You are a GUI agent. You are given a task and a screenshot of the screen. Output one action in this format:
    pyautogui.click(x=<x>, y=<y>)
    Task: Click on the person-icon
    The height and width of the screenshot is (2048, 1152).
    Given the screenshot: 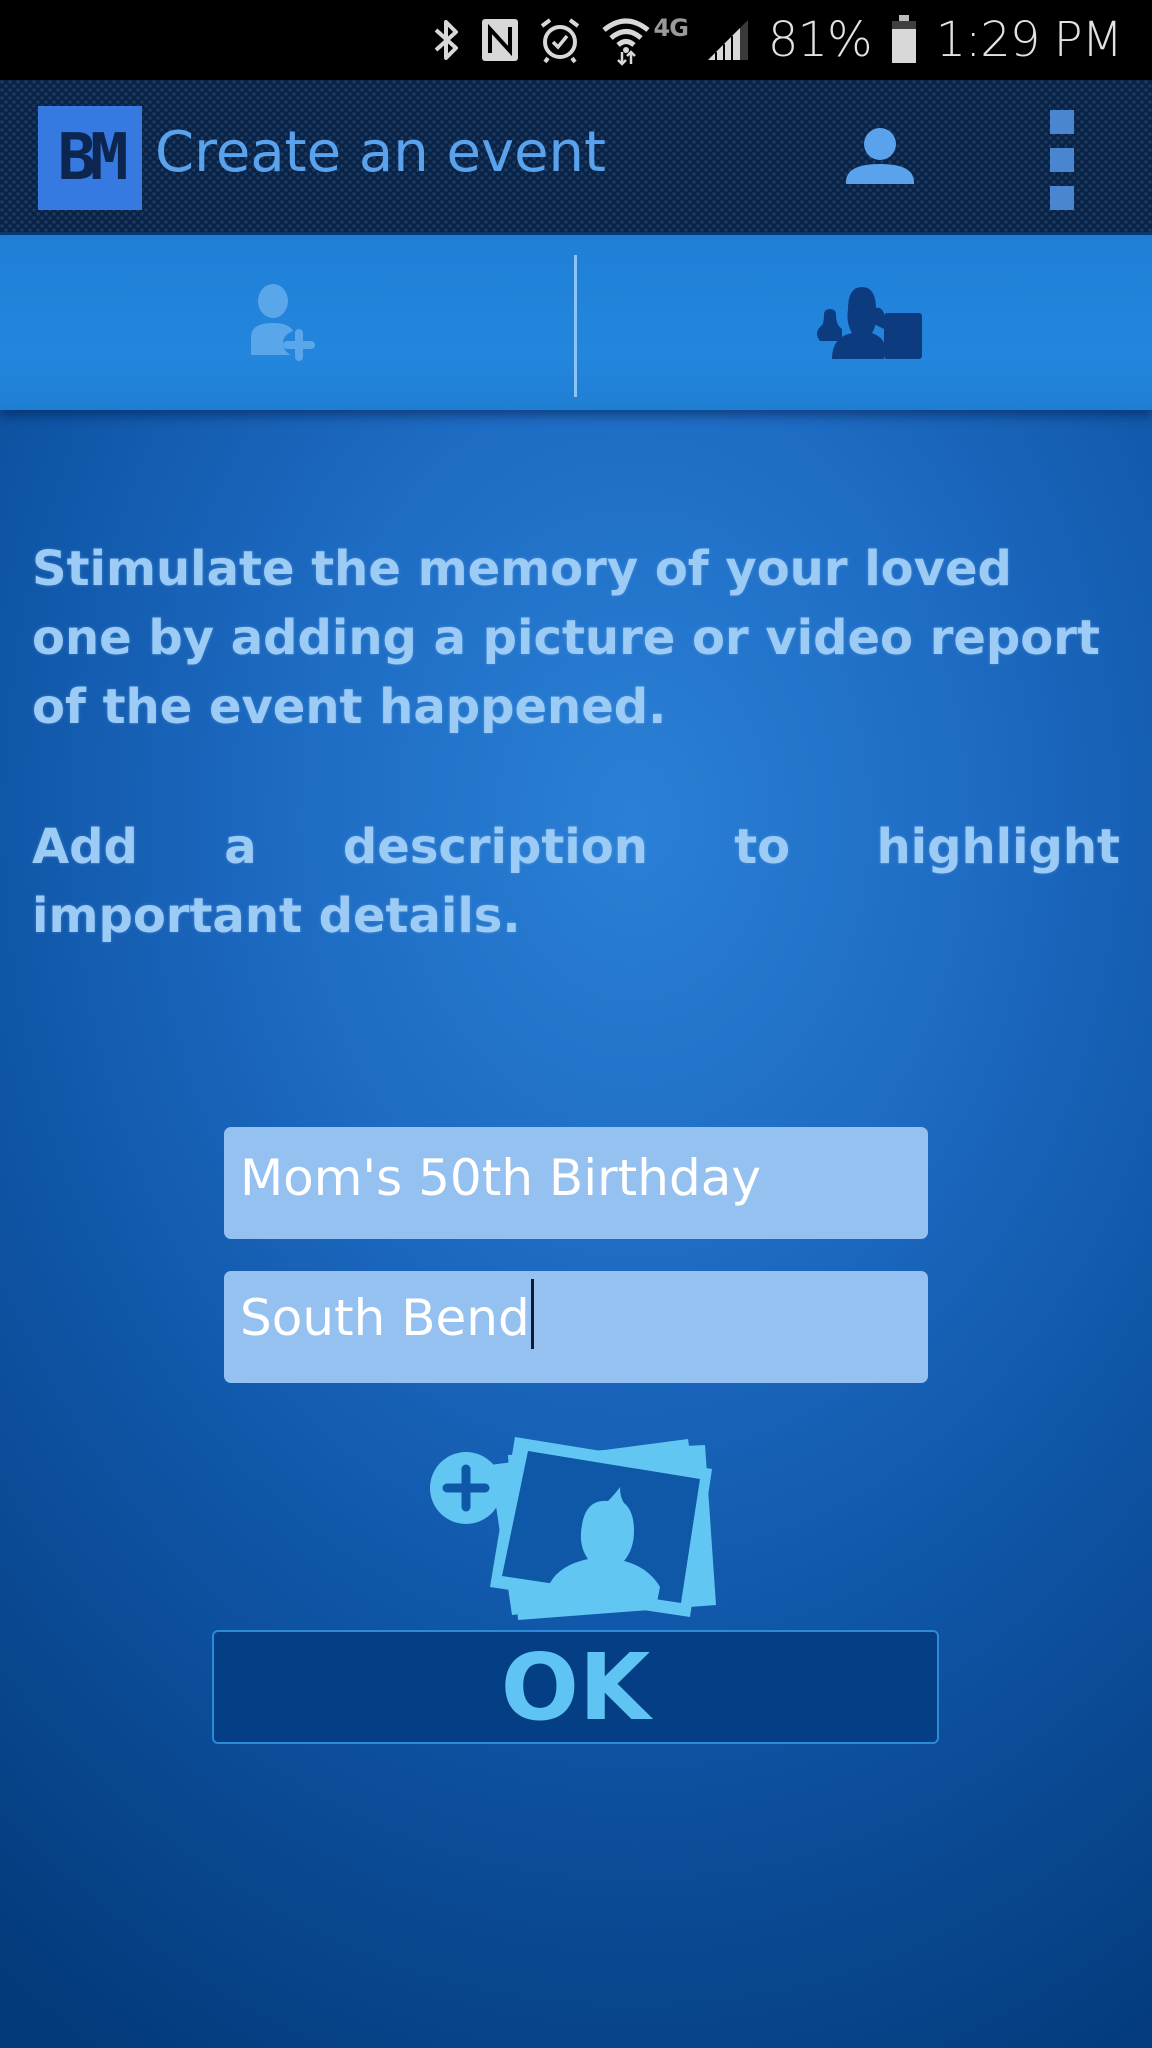 What is the action you would take?
    pyautogui.click(x=880, y=156)
    